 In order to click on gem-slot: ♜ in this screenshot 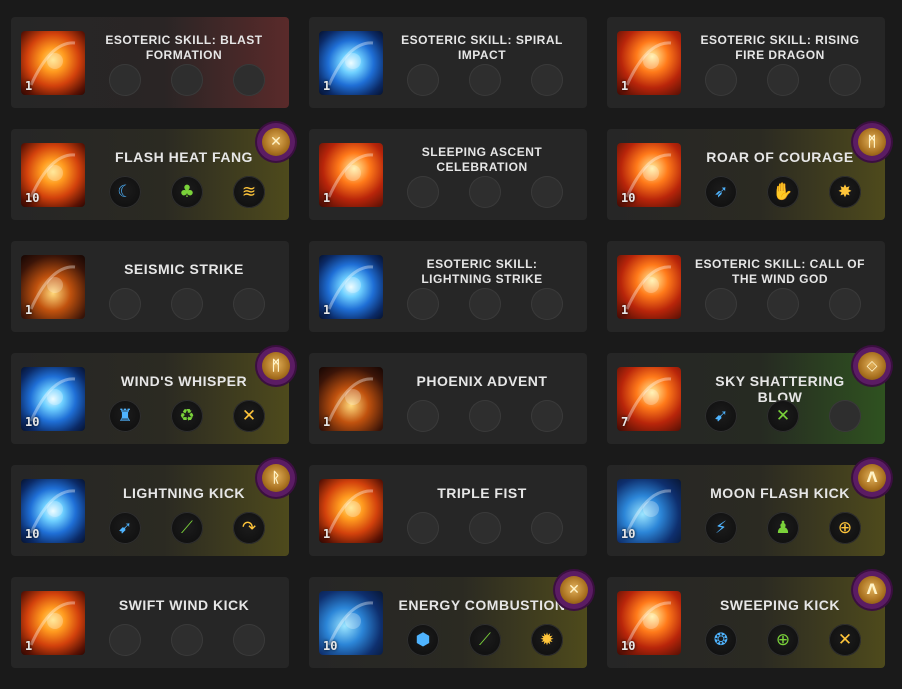, I will do `click(125, 416)`.